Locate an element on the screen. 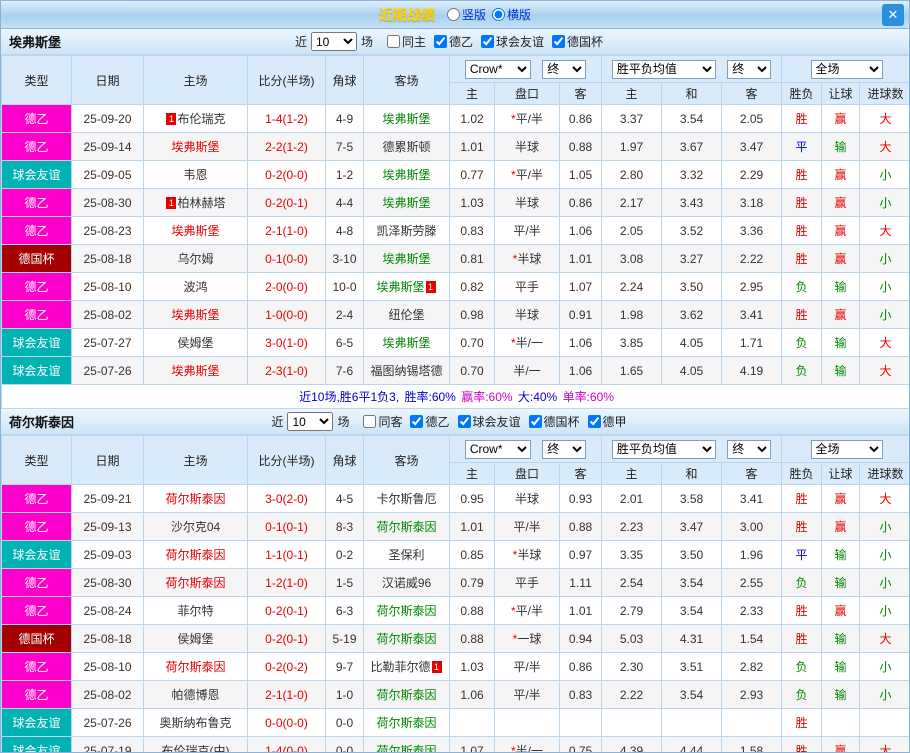 Image resolution: width=910 pixels, height=753 pixels. home-team: 韦恩 is located at coordinates (195, 174).